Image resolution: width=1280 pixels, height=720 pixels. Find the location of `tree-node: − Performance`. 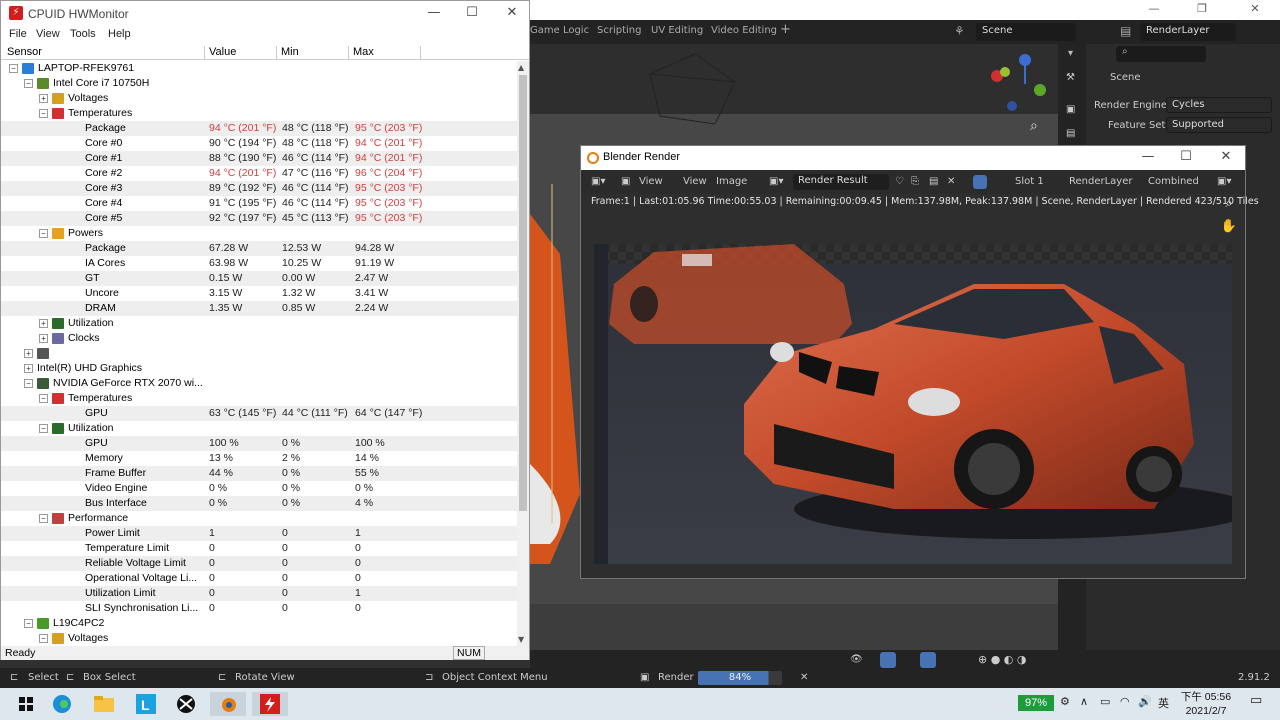

tree-node: − Performance is located at coordinates (259, 518).